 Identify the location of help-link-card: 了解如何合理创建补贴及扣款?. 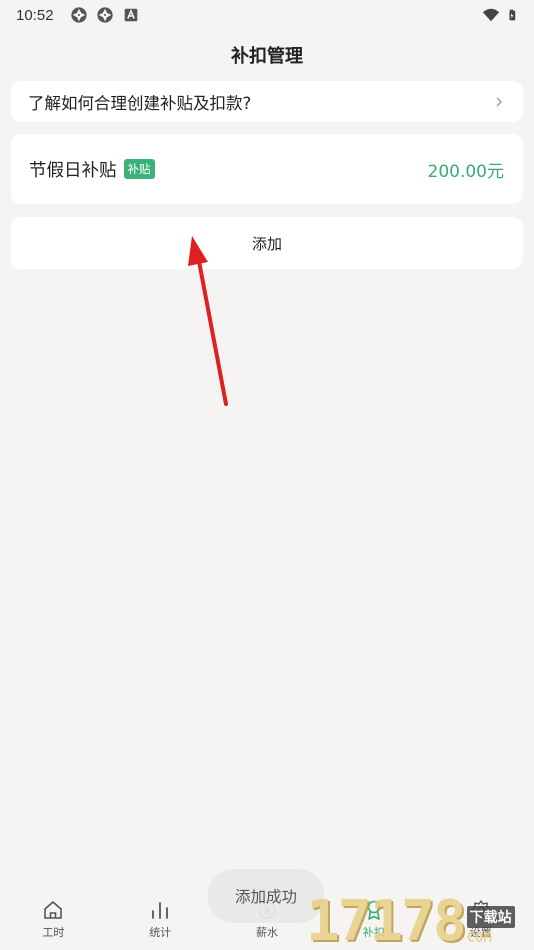
(267, 101).